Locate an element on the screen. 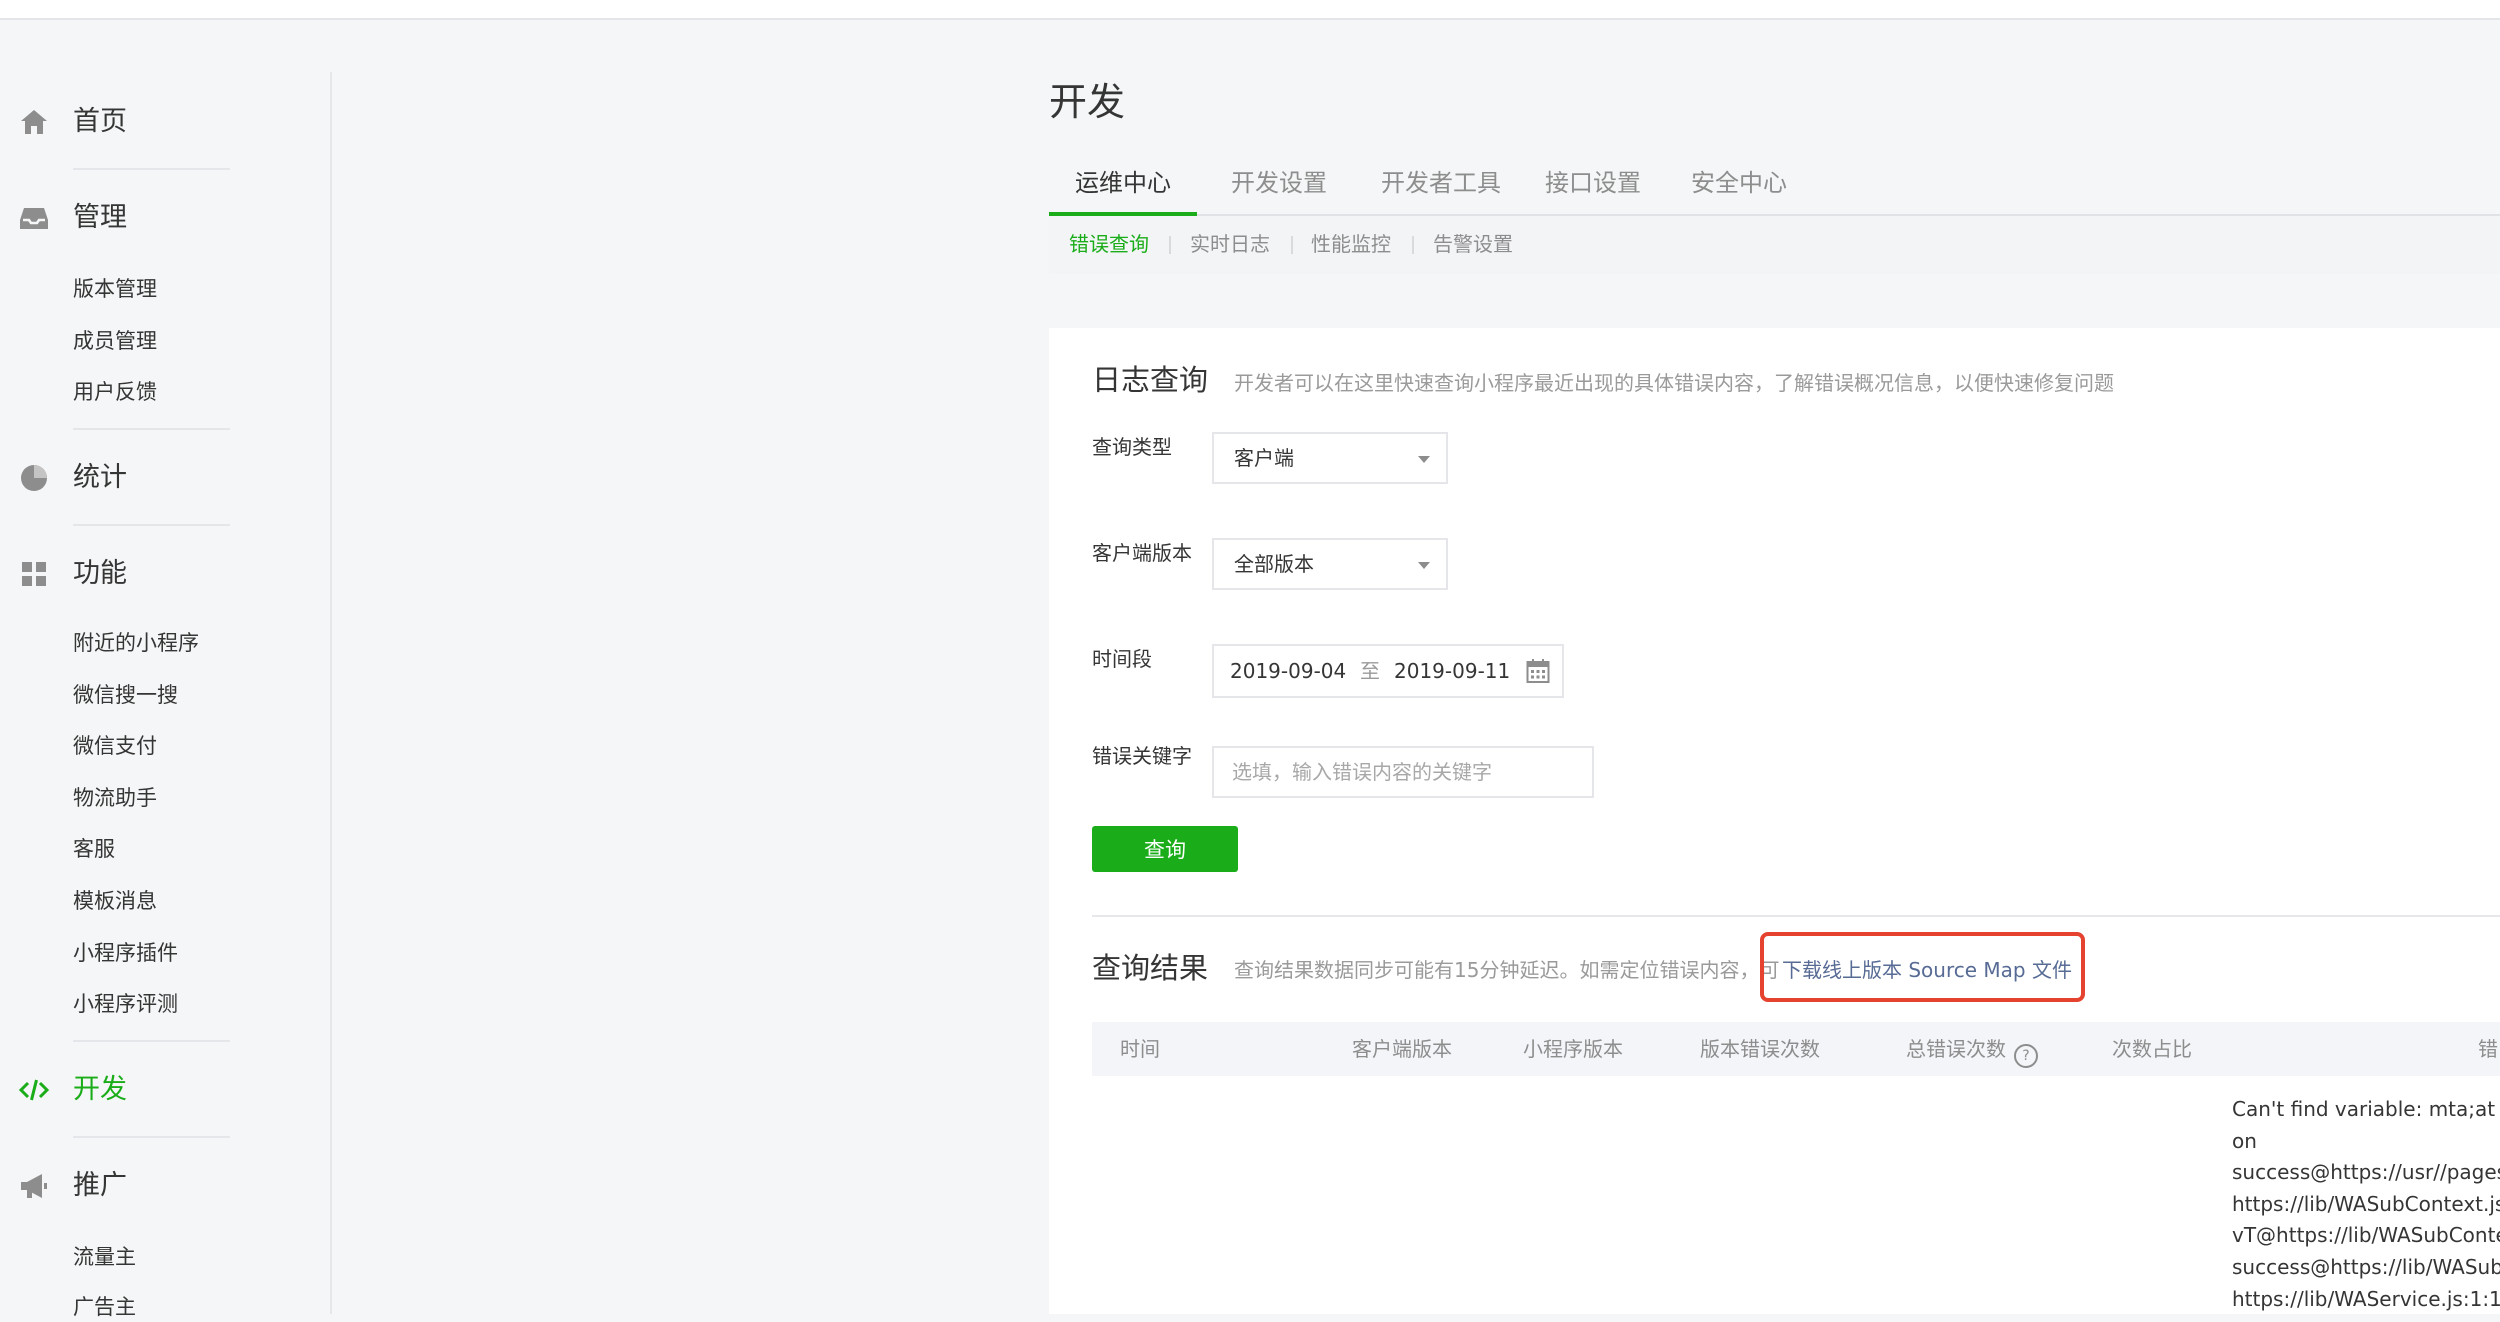 The image size is (2500, 1322). tab-api-settings: 接口设置 is located at coordinates (1593, 187).